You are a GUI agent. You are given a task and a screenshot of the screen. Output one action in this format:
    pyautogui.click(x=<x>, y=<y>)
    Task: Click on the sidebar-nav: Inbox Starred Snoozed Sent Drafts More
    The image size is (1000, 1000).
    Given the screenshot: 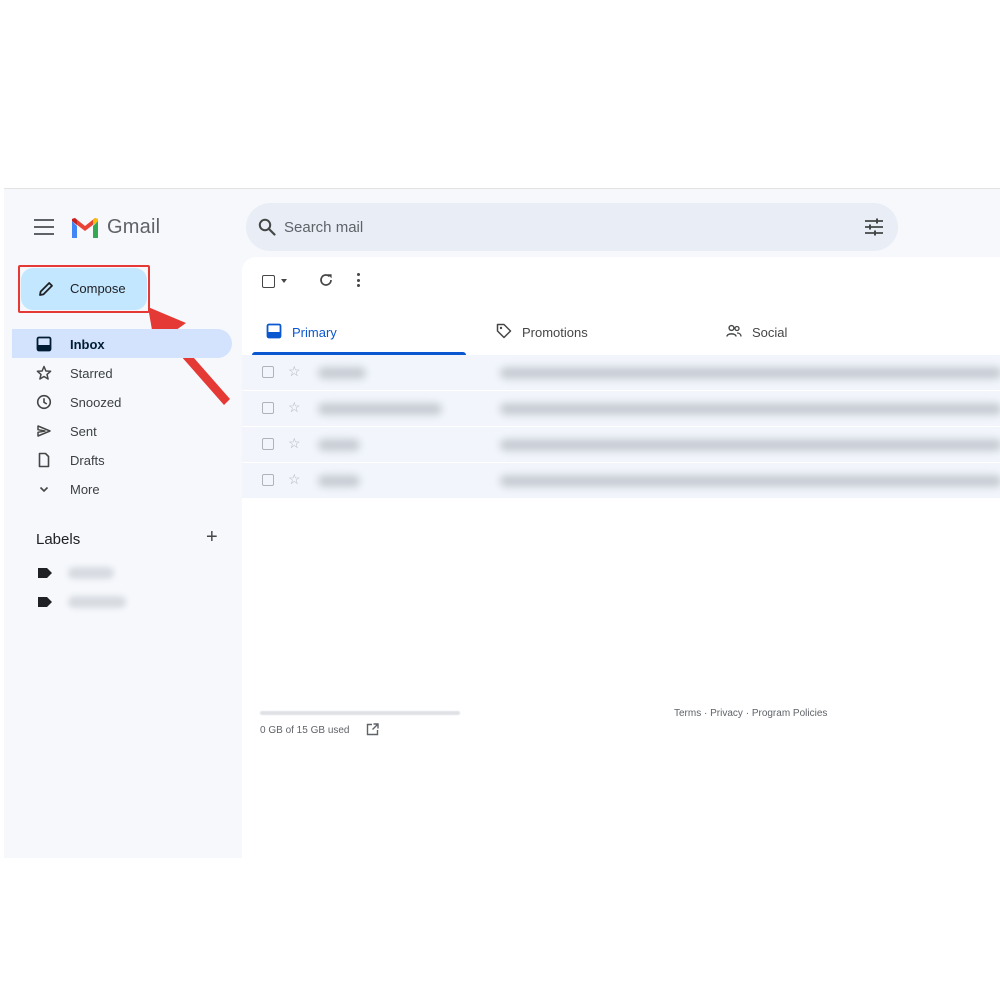 What is the action you would take?
    pyautogui.click(x=122, y=416)
    